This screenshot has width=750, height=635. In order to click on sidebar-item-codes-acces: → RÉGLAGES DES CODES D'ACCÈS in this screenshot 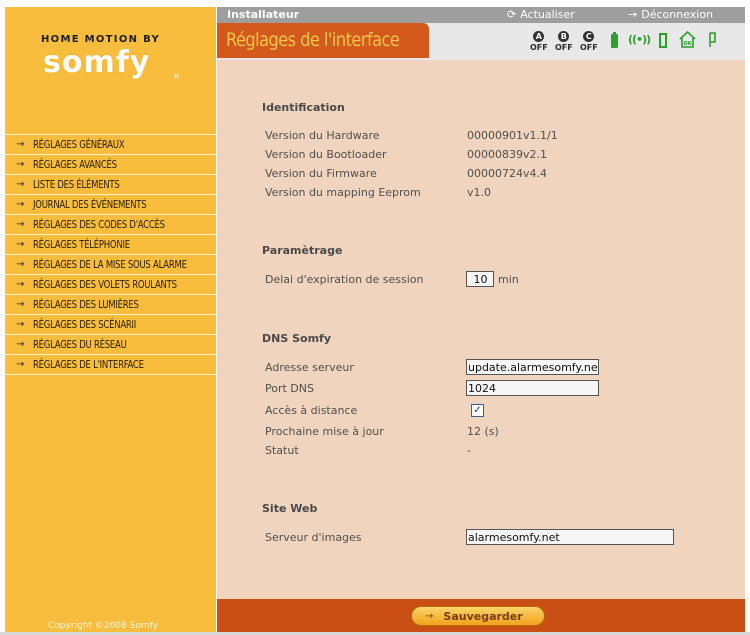, I will do `click(110, 225)`.